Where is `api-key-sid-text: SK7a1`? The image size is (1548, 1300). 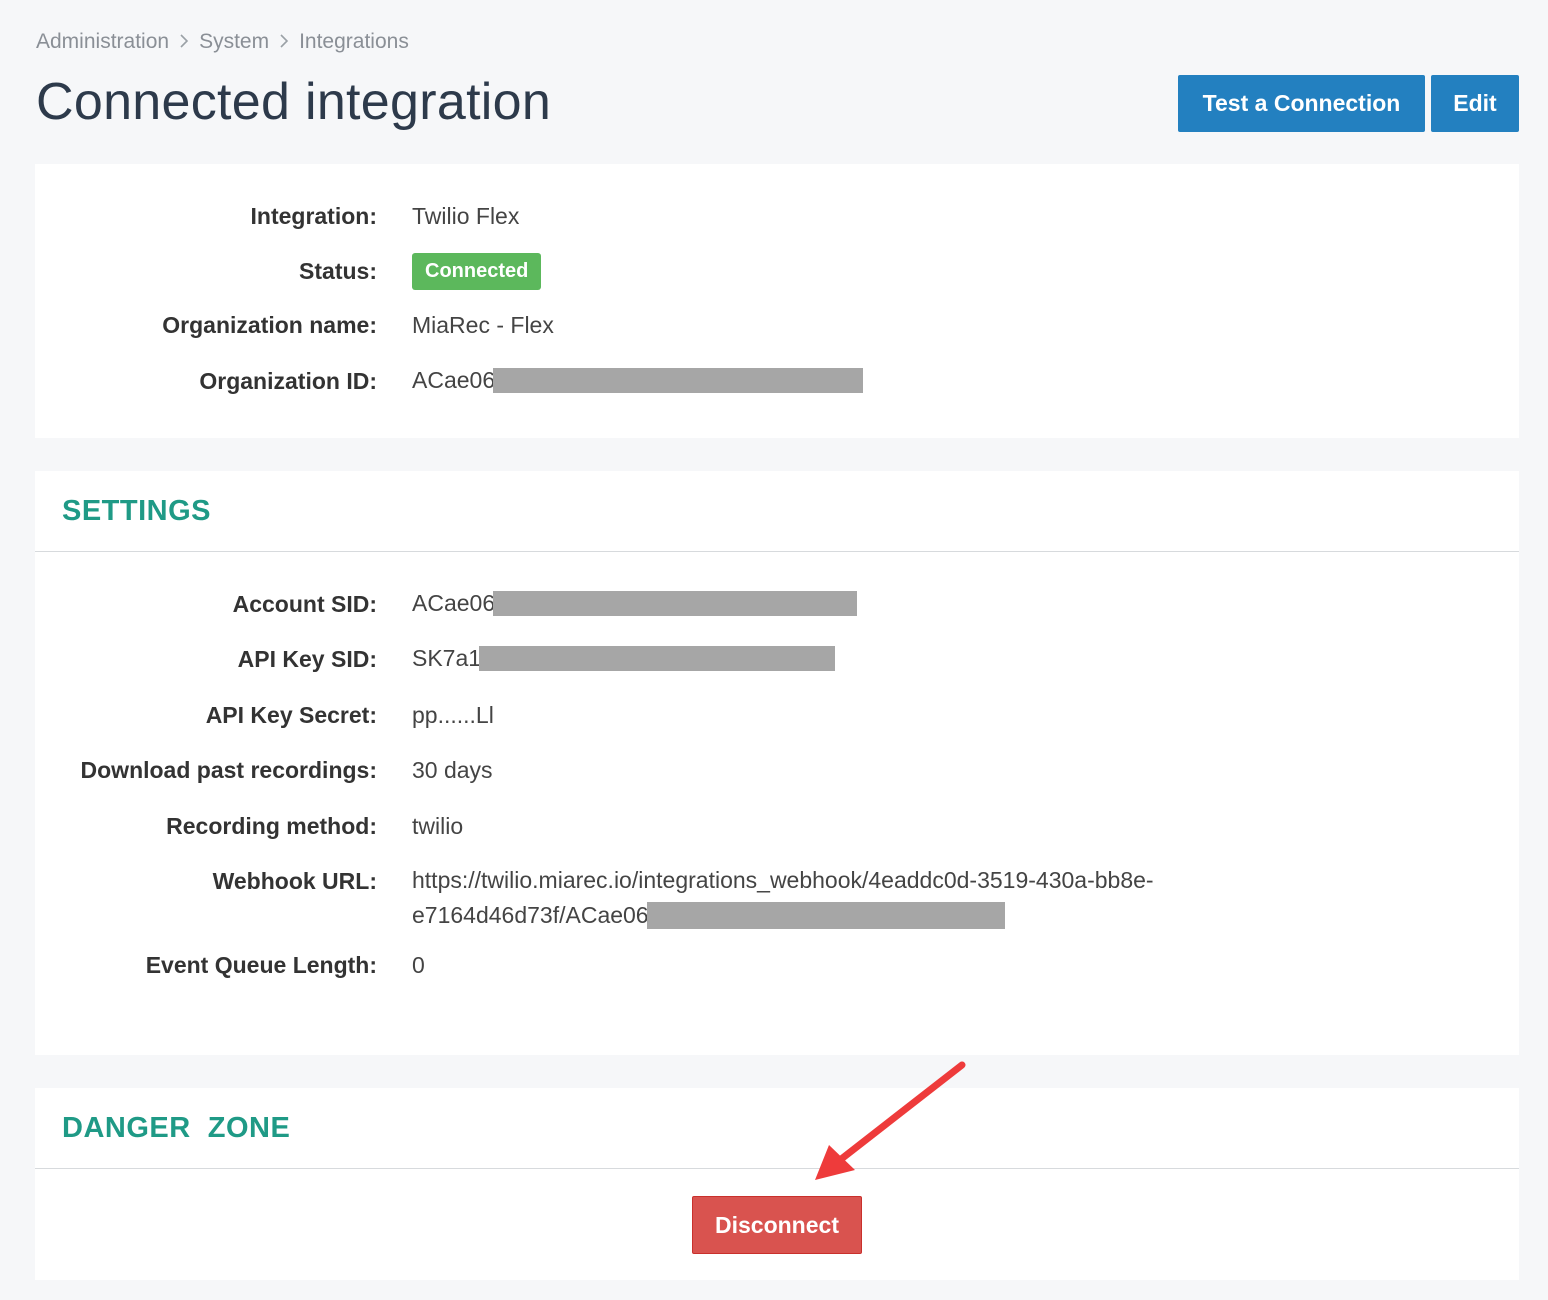 api-key-sid-text: SK7a1 is located at coordinates (447, 658).